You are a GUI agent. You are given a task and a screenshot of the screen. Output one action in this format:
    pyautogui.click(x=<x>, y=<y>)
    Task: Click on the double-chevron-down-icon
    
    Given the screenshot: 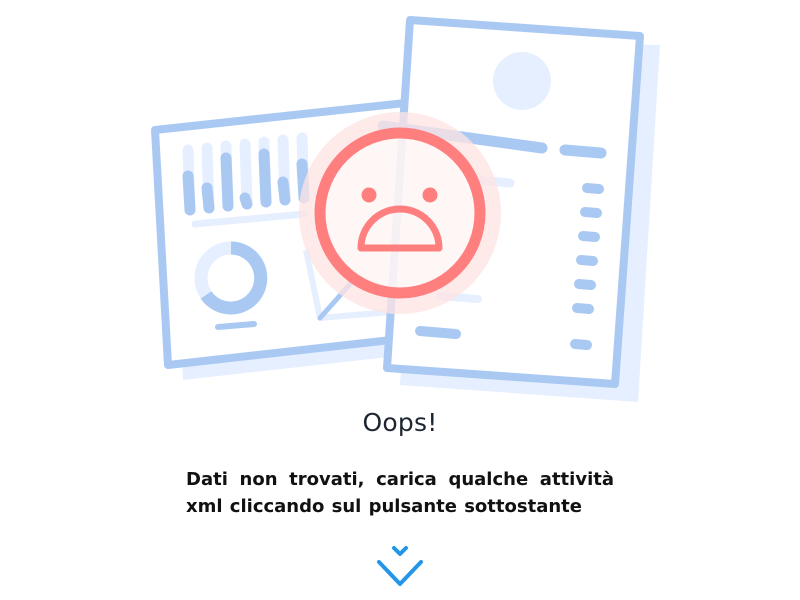 What is the action you would take?
    pyautogui.click(x=400, y=566)
    